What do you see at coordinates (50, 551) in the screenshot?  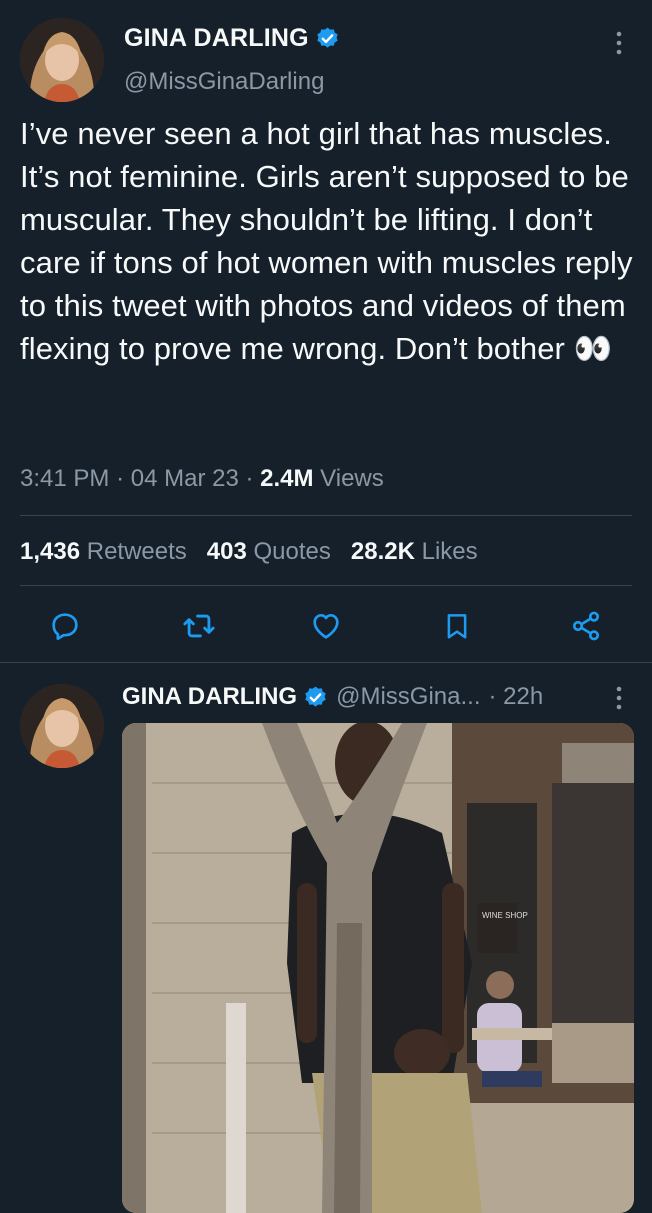 I see `retweets-count: 1,436` at bounding box center [50, 551].